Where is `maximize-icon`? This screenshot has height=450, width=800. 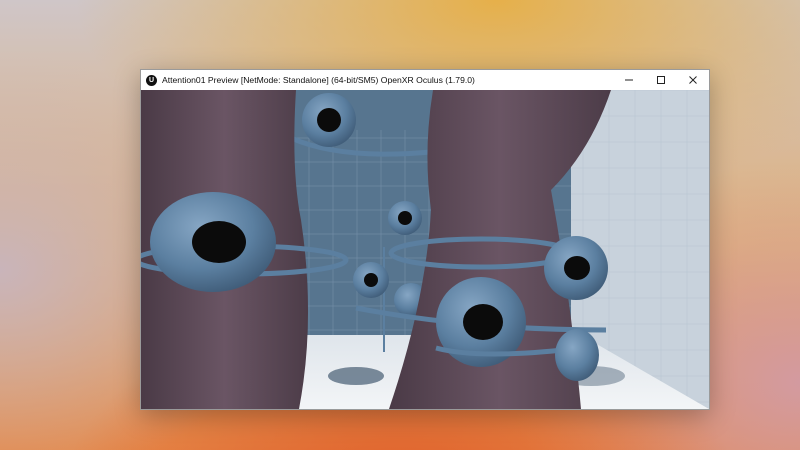
maximize-icon is located at coordinates (661, 80).